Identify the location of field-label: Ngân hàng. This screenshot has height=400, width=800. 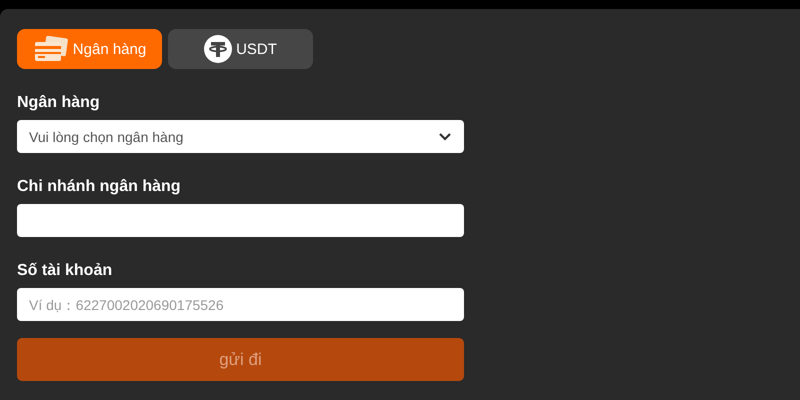
(59, 103).